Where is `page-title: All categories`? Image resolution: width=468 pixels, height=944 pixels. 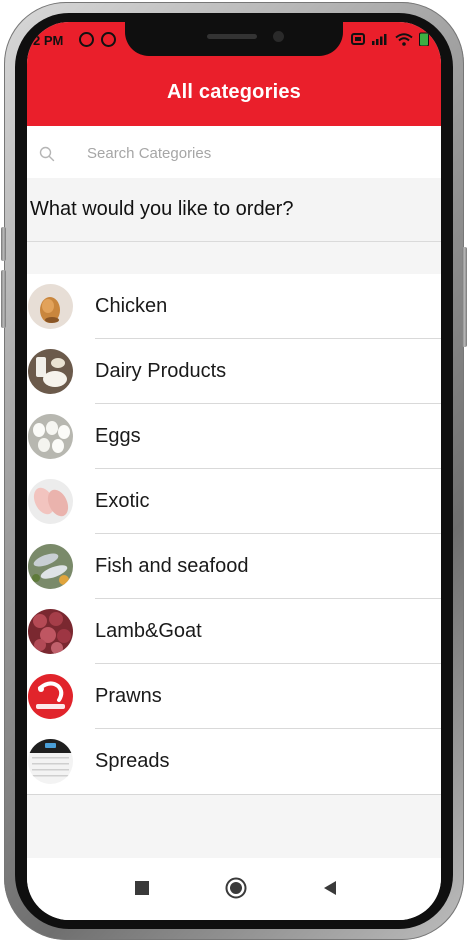 page-title: All categories is located at coordinates (234, 91).